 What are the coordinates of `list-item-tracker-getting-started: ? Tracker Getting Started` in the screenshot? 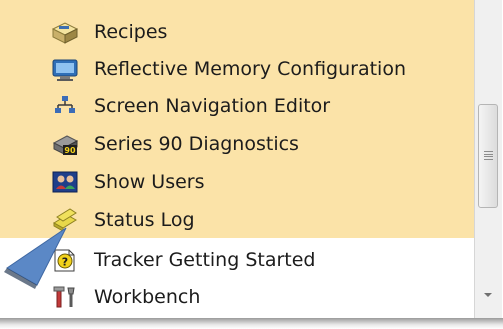 It's located at (260, 260).